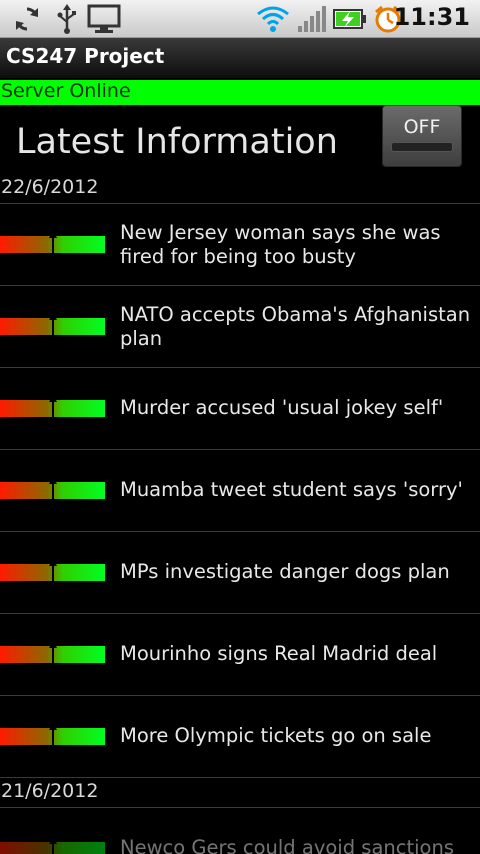 This screenshot has height=854, width=480. I want to click on page-title: Latest Information, so click(177, 142).